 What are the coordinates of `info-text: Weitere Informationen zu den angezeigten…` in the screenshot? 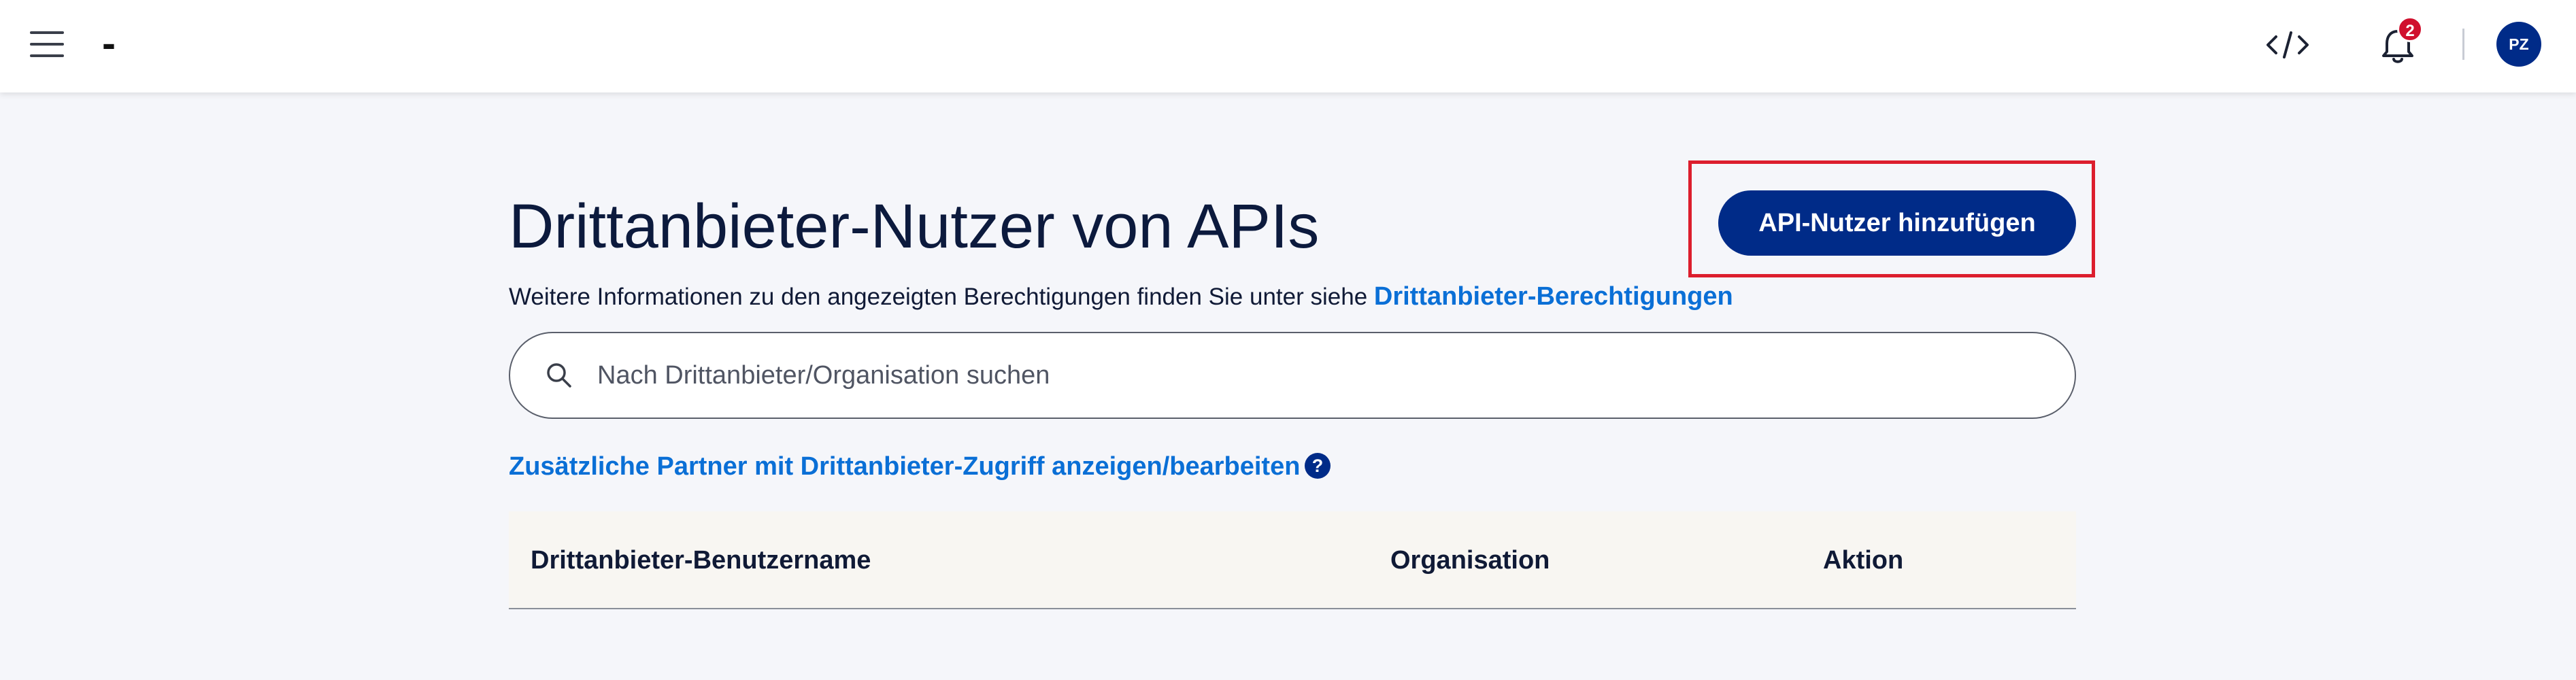 It's located at (1121, 297).